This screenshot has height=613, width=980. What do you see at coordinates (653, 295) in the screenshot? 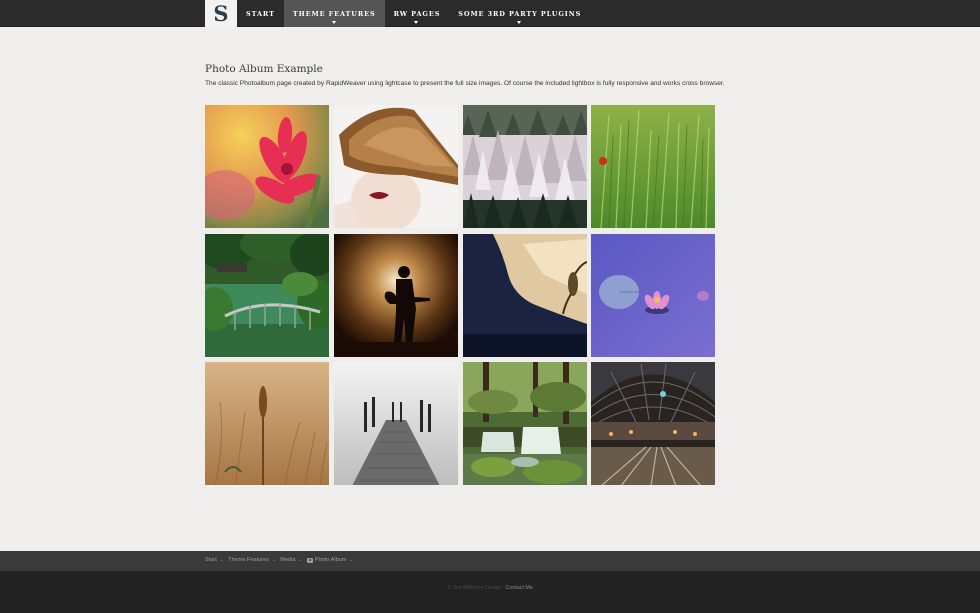
I see `purple-lotus-photo` at bounding box center [653, 295].